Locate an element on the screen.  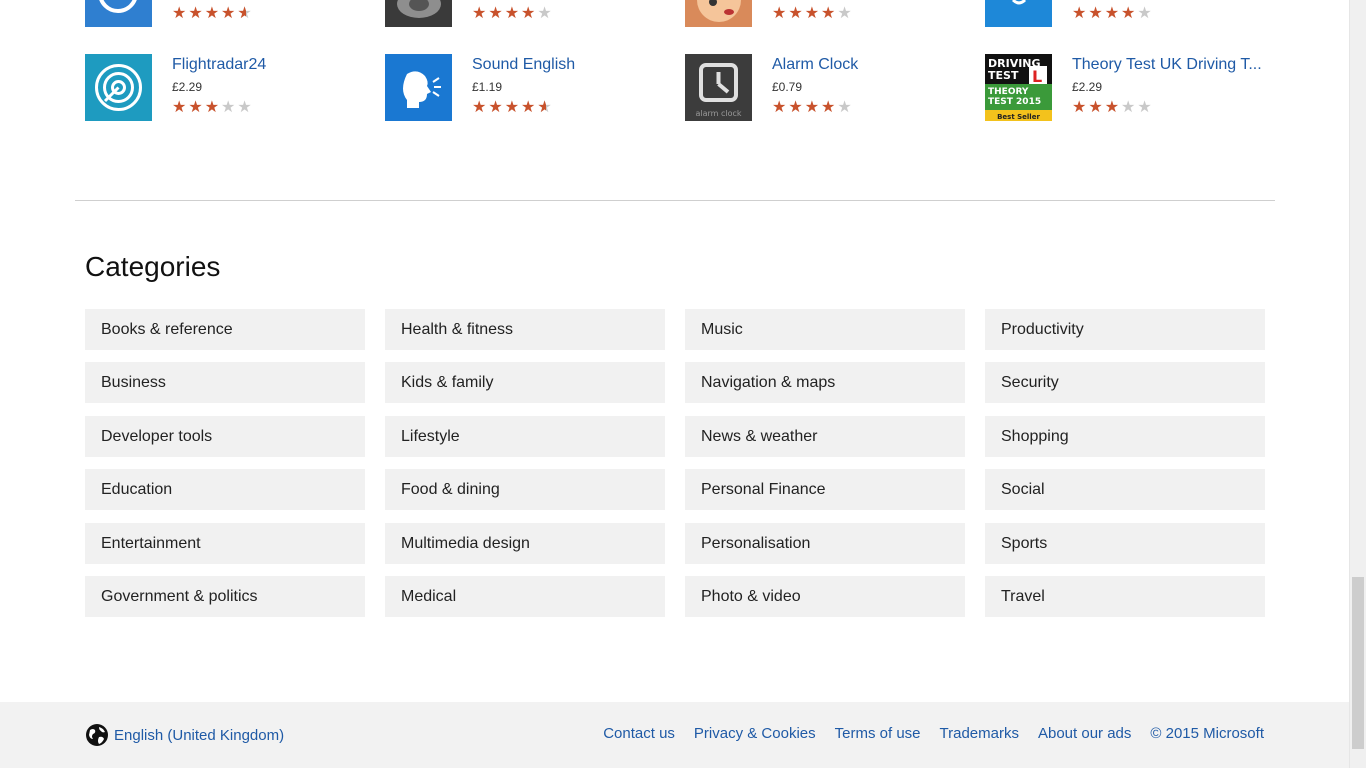
category-education: Education is located at coordinates (225, 489).